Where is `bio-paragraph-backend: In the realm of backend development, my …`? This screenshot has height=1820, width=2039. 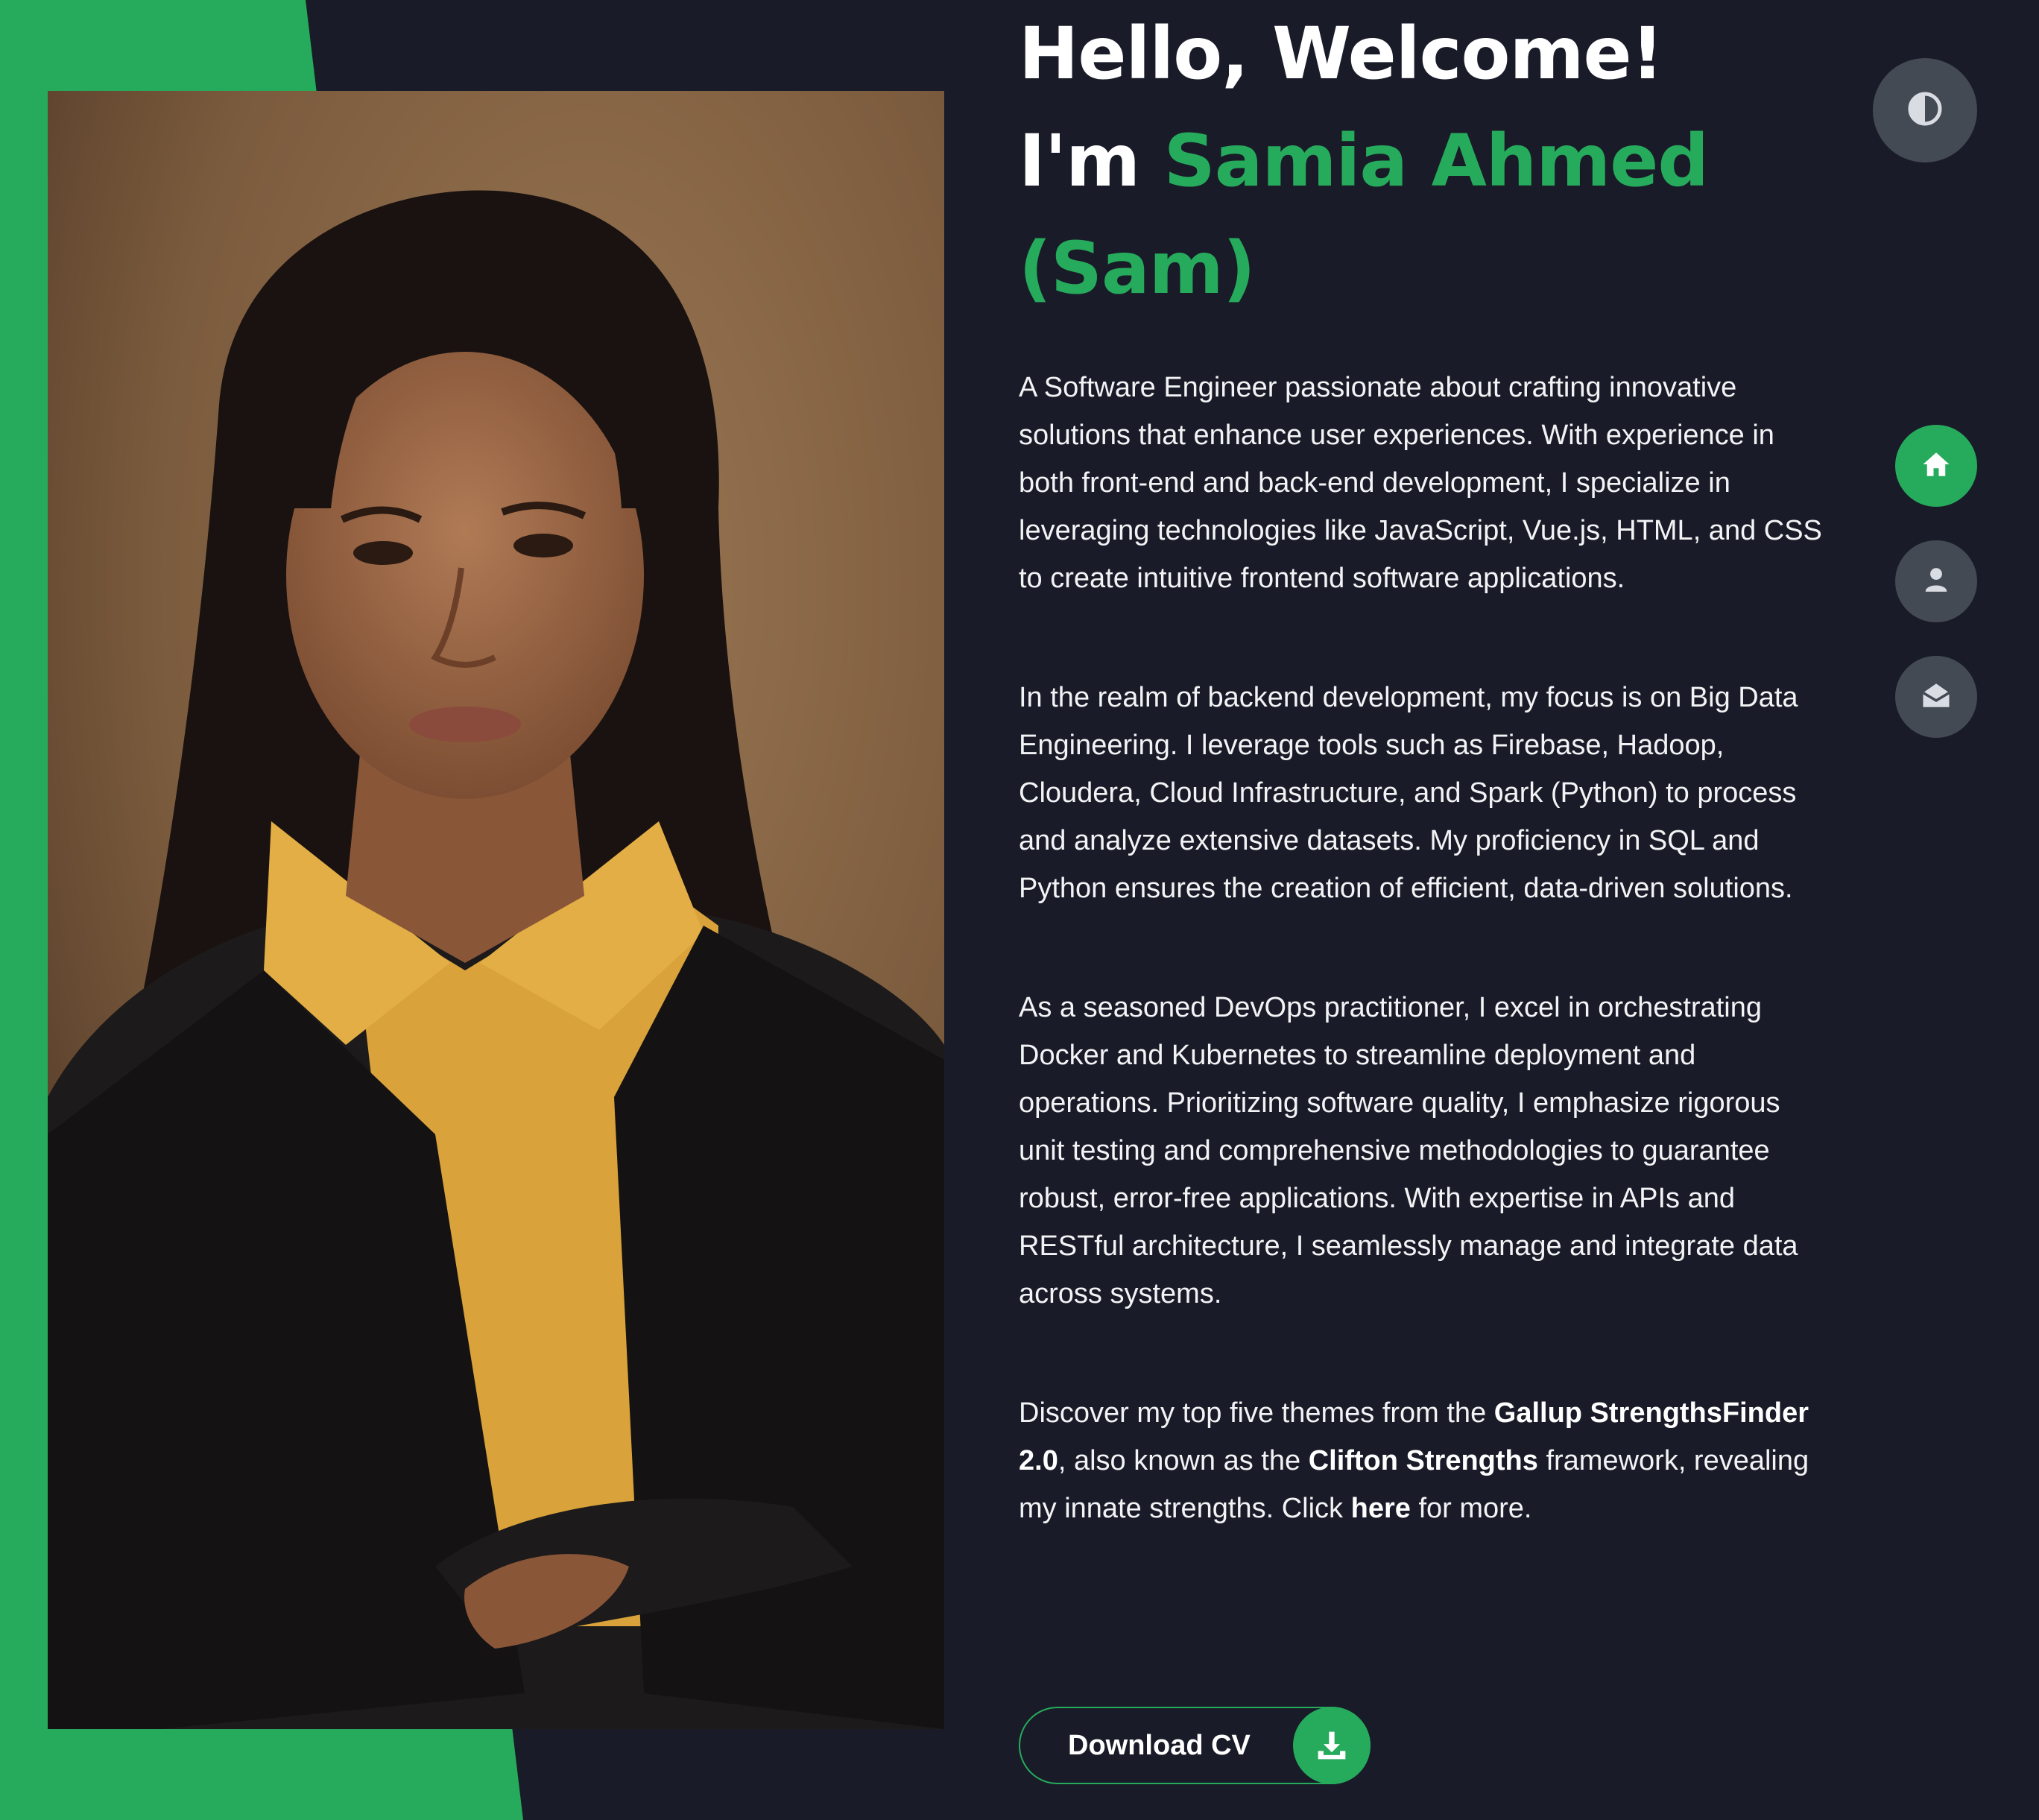
bio-paragraph-backend: In the realm of backend development, my … is located at coordinates (1408, 793).